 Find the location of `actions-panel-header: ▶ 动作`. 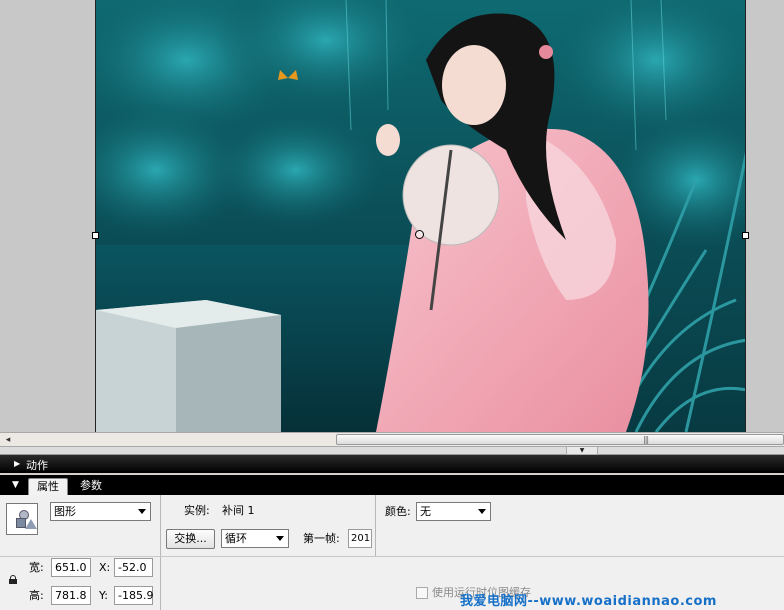

actions-panel-header: ▶ 动作 is located at coordinates (392, 464).